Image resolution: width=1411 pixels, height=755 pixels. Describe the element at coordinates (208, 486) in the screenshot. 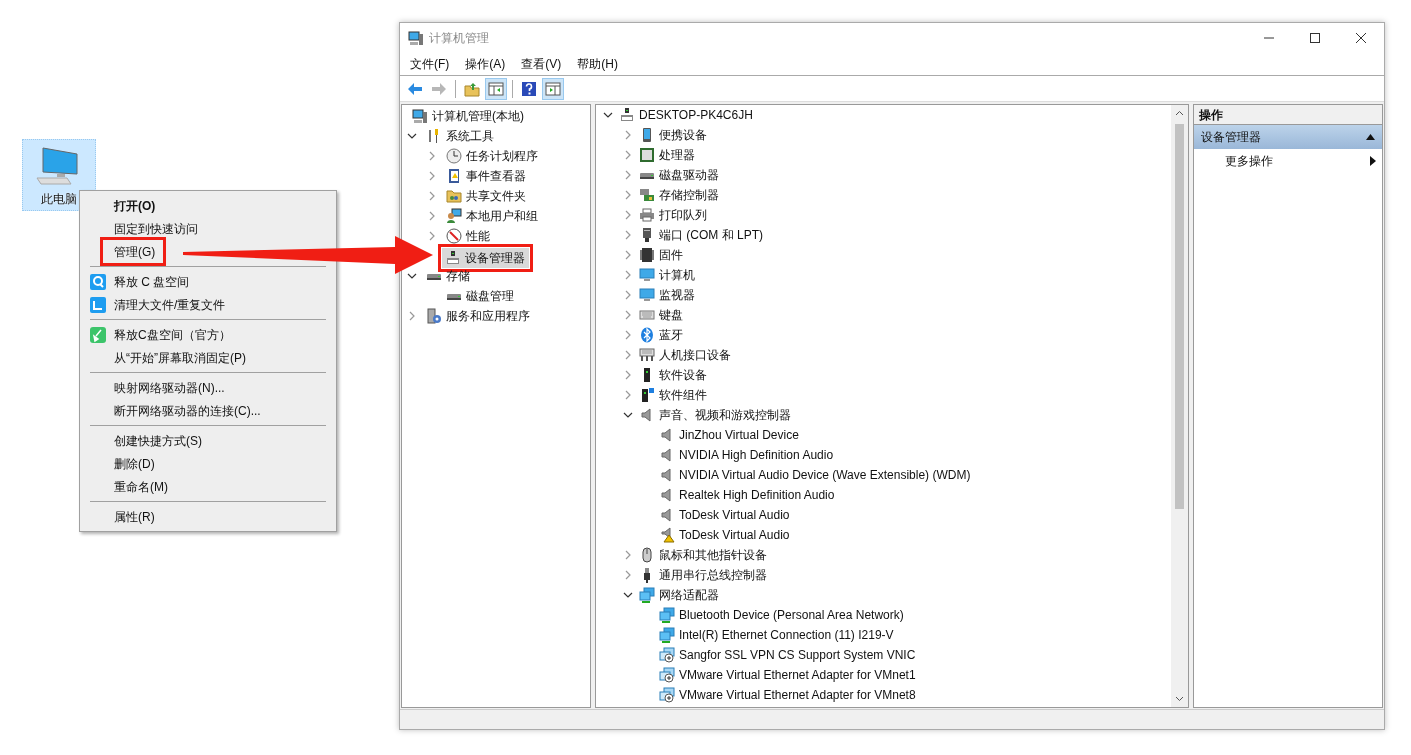

I see `menu-item: 重命名(M)` at that location.